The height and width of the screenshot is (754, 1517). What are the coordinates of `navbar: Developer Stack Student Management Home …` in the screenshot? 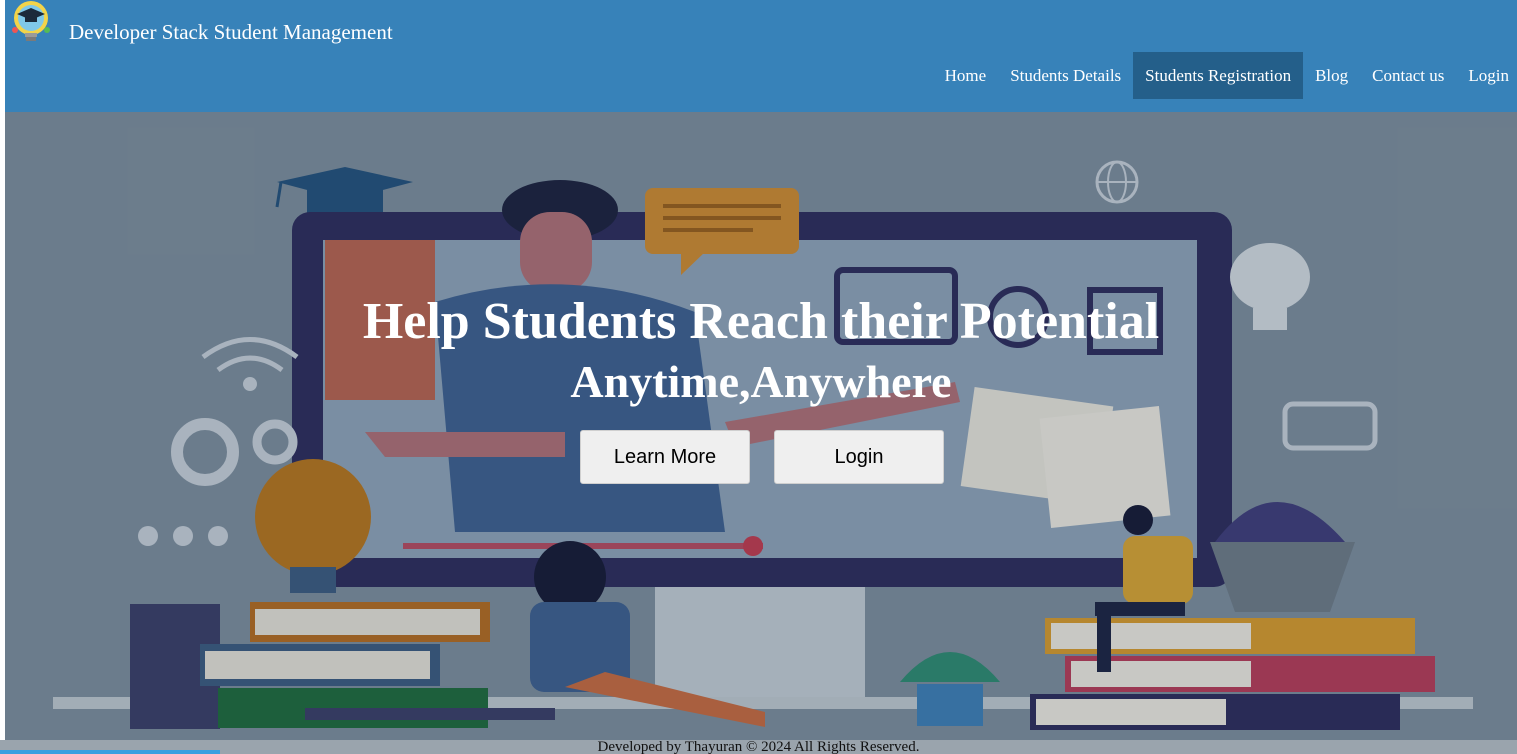 It's located at (761, 56).